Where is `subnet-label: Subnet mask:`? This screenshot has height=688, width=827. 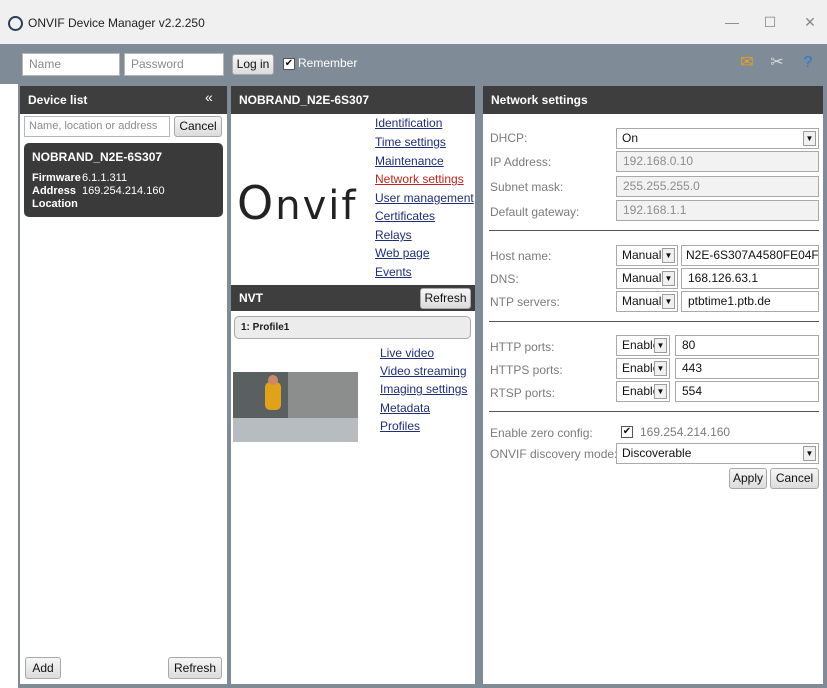 subnet-label: Subnet mask: is located at coordinates (527, 187).